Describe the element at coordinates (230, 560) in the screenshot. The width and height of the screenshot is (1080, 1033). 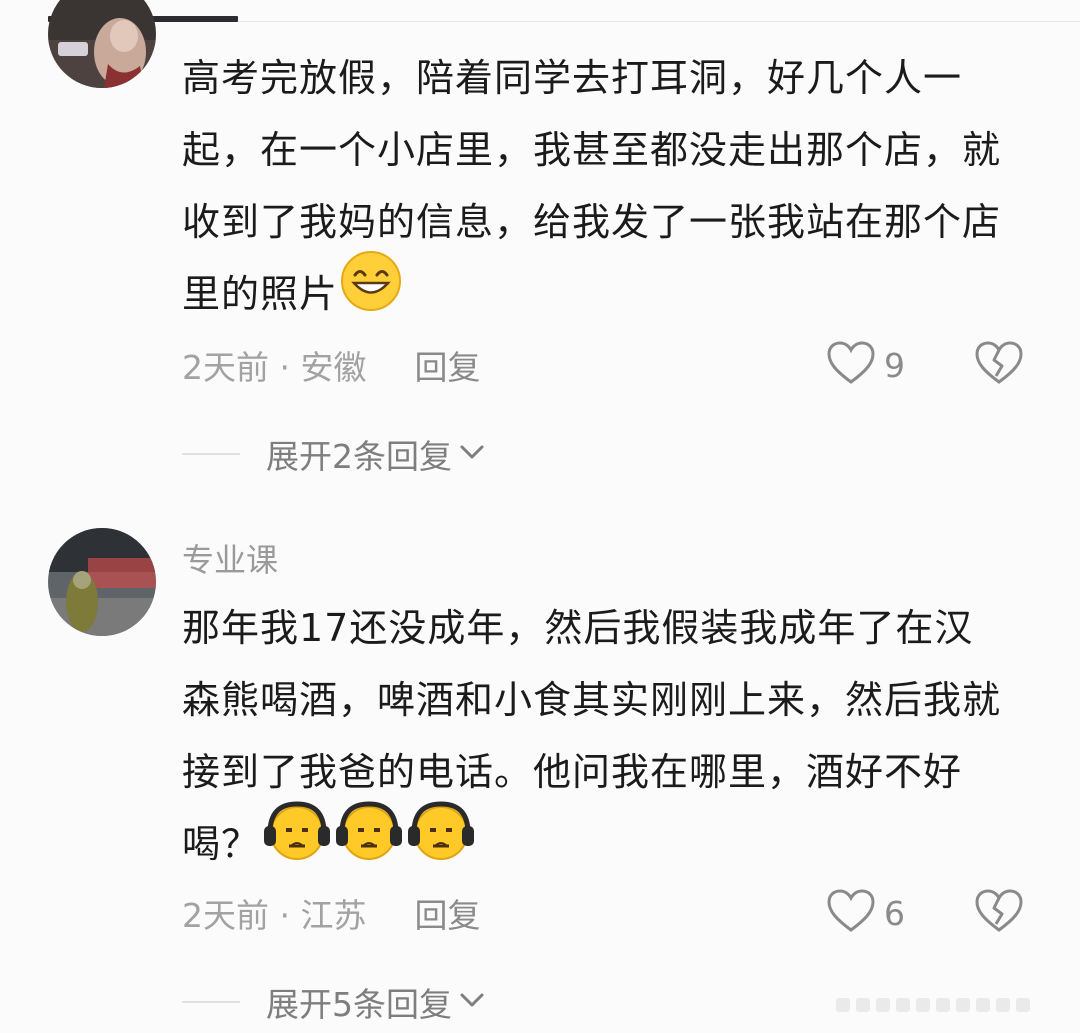
I see `username: 专业课` at that location.